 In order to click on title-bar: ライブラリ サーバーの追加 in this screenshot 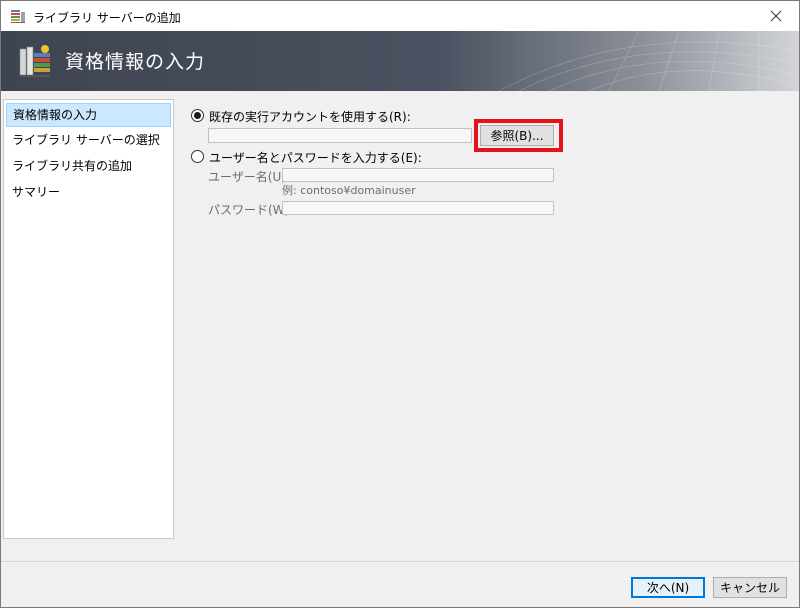, I will do `click(400, 16)`.